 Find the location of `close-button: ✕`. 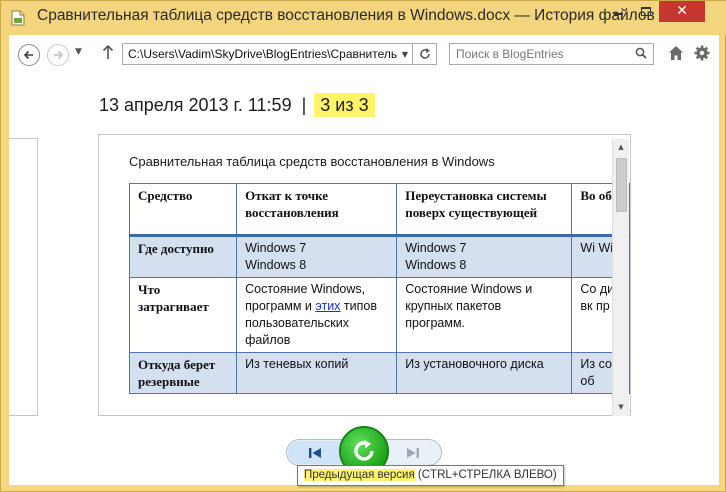

close-button: ✕ is located at coordinates (682, 11).